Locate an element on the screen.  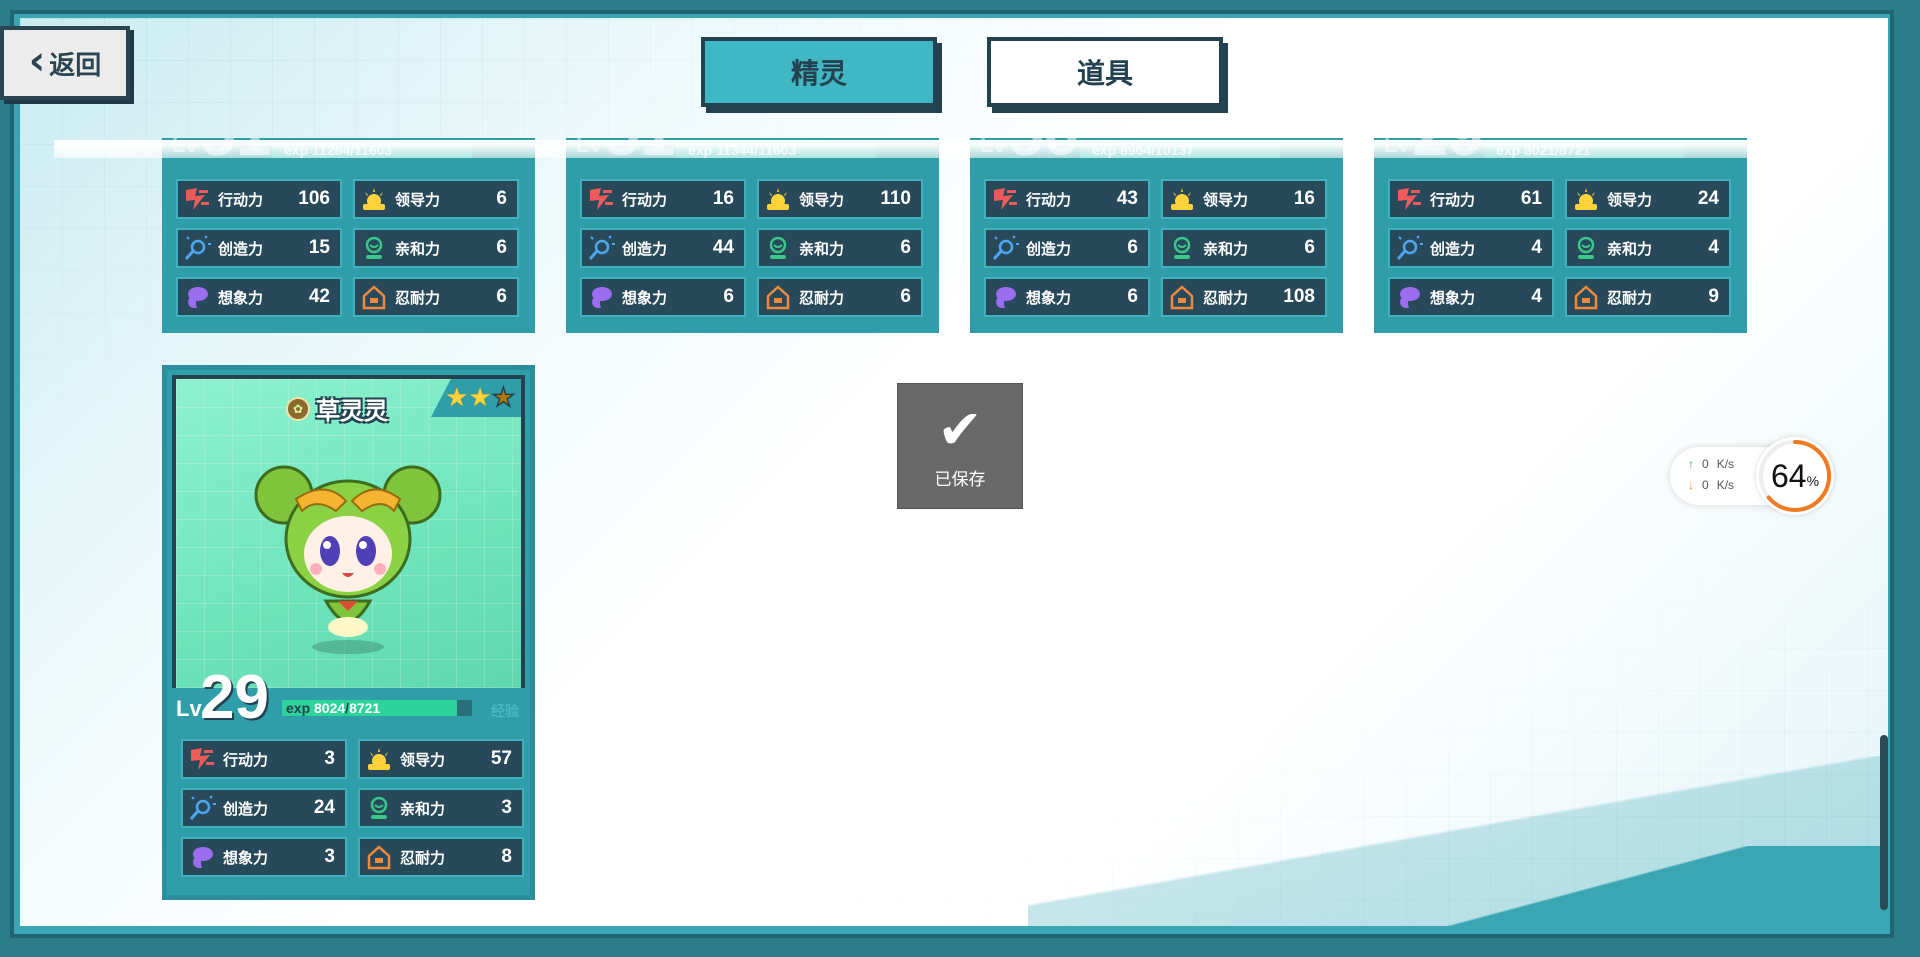
stat-value: 106 is located at coordinates (314, 198).